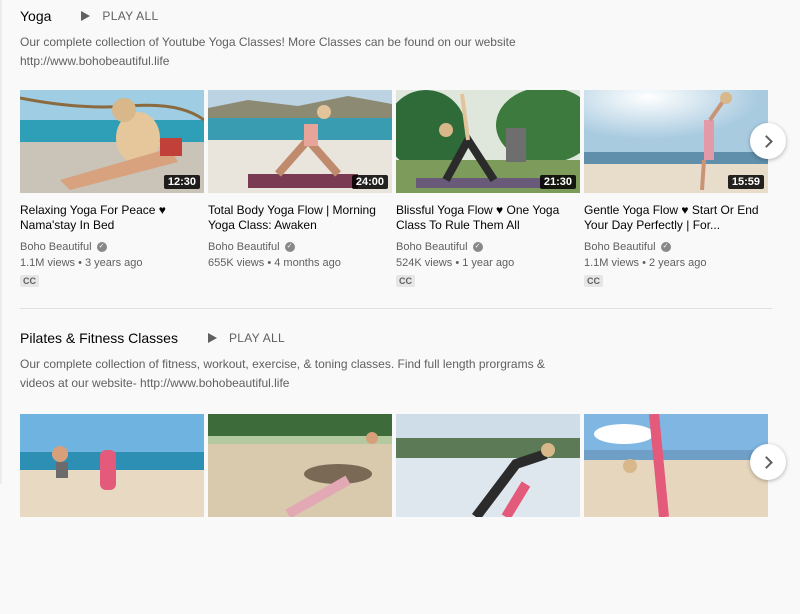 This screenshot has width=800, height=614. What do you see at coordinates (678, 263) in the screenshot?
I see `video-age: 2 years ago` at bounding box center [678, 263].